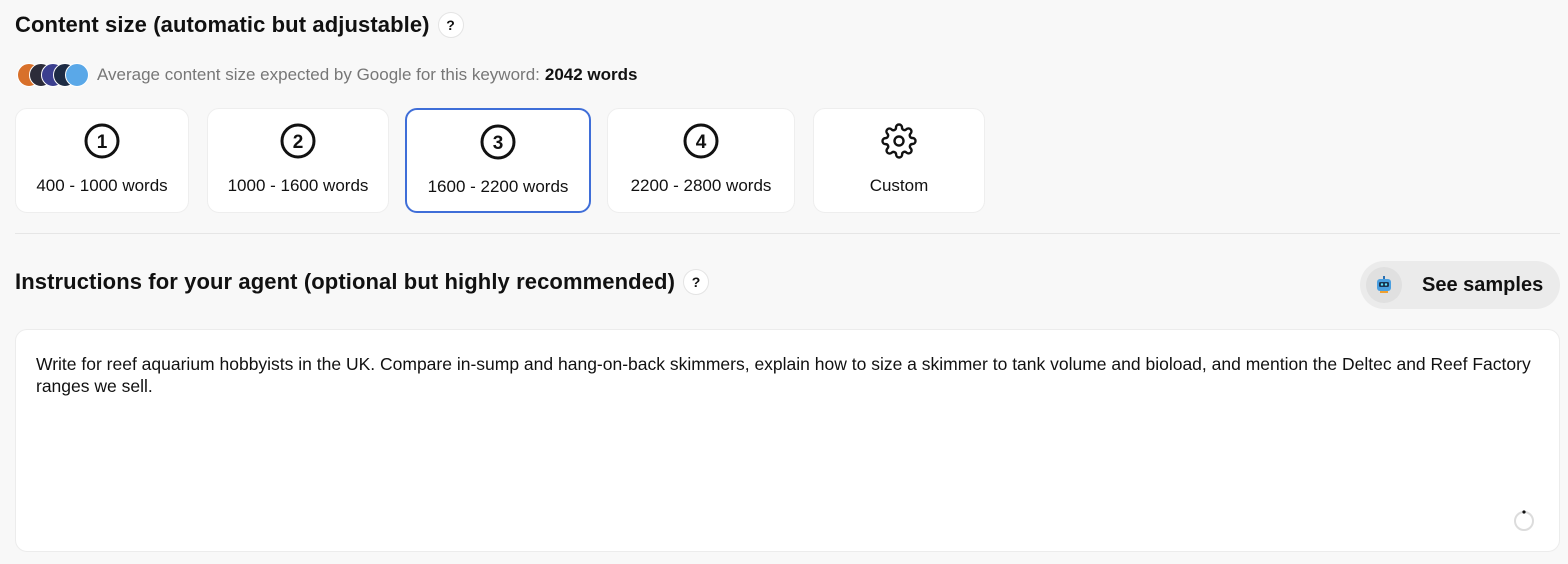 Image resolution: width=1568 pixels, height=564 pixels. What do you see at coordinates (701, 185) in the screenshot?
I see `size-option-label: 2200 - 2800 words` at bounding box center [701, 185].